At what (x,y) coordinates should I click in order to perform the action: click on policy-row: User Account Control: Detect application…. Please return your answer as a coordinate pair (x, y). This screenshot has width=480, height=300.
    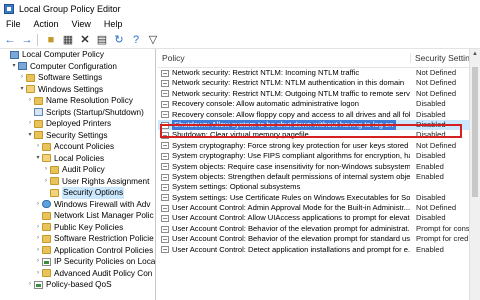
    Looking at the image, I should click on (319, 250).